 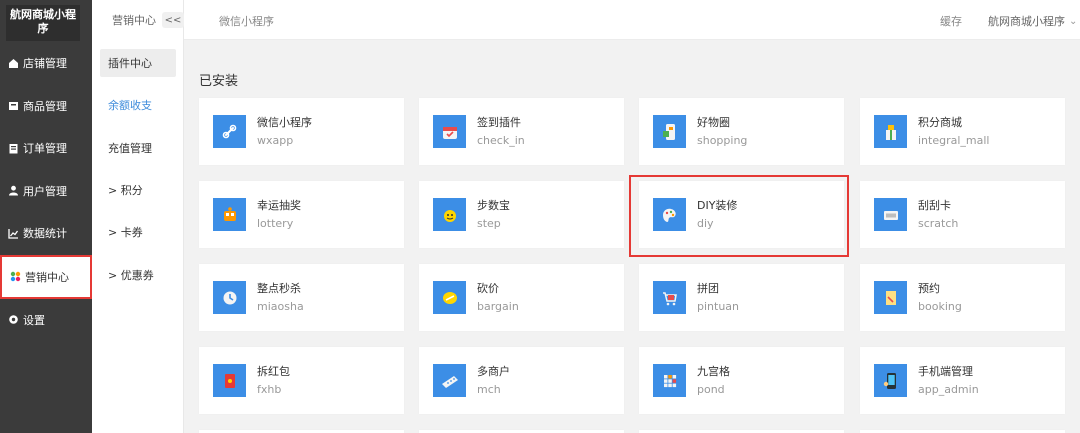 What do you see at coordinates (498, 306) in the screenshot?
I see `plugin-key: bargain` at bounding box center [498, 306].